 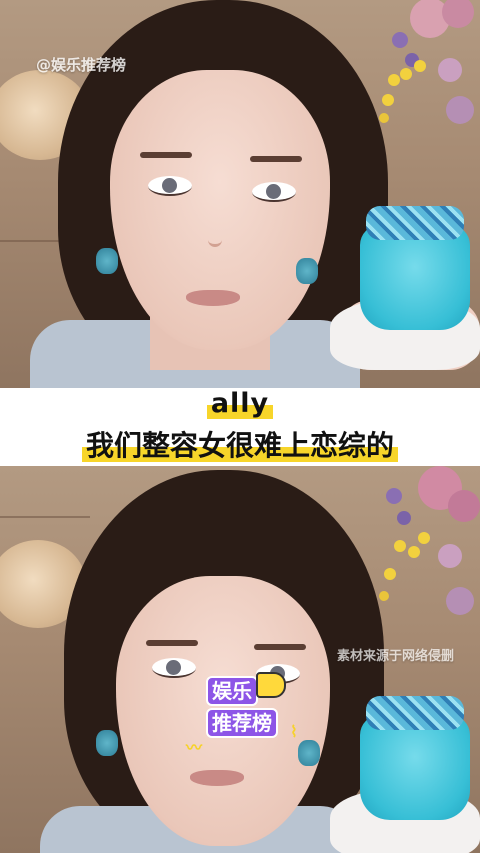 I want to click on nose, so click(x=215, y=228).